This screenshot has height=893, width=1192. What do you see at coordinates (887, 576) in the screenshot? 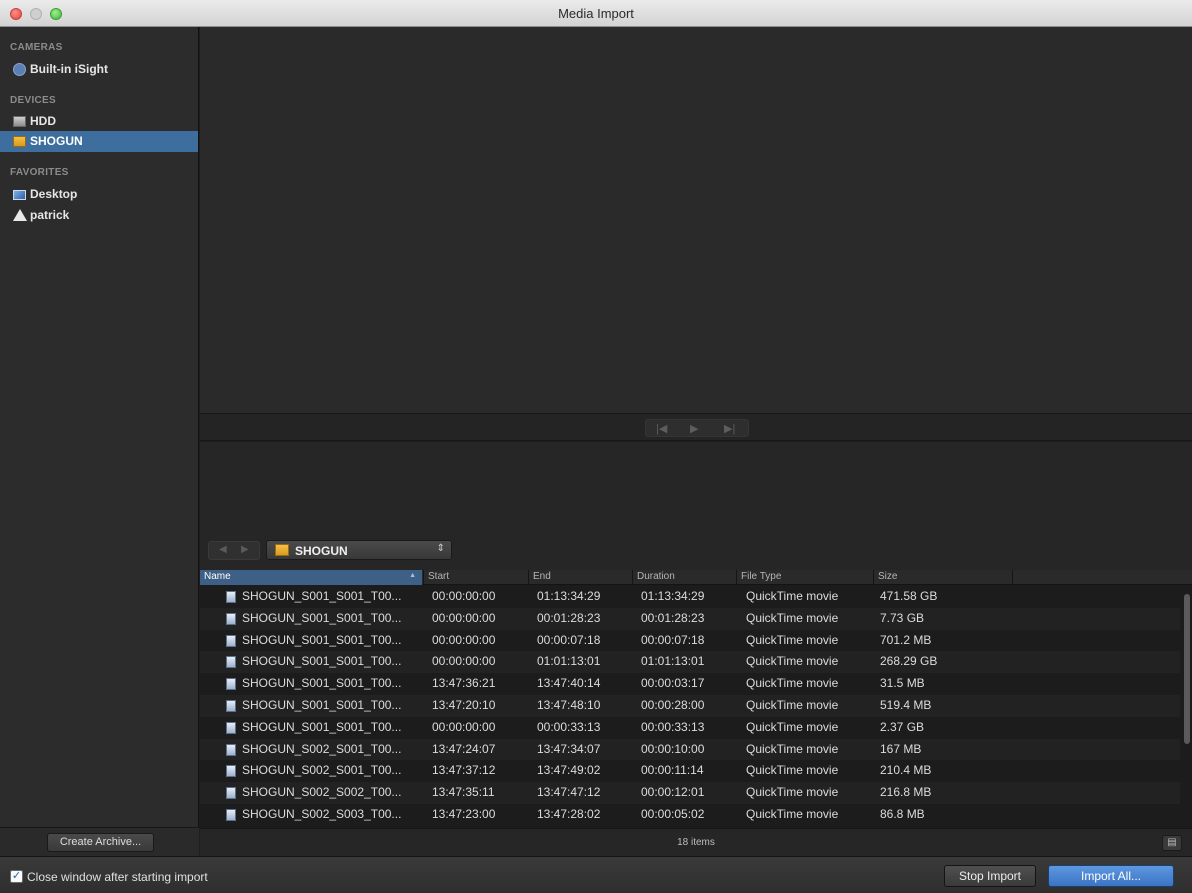
I see `column-header-size: Size` at bounding box center [887, 576].